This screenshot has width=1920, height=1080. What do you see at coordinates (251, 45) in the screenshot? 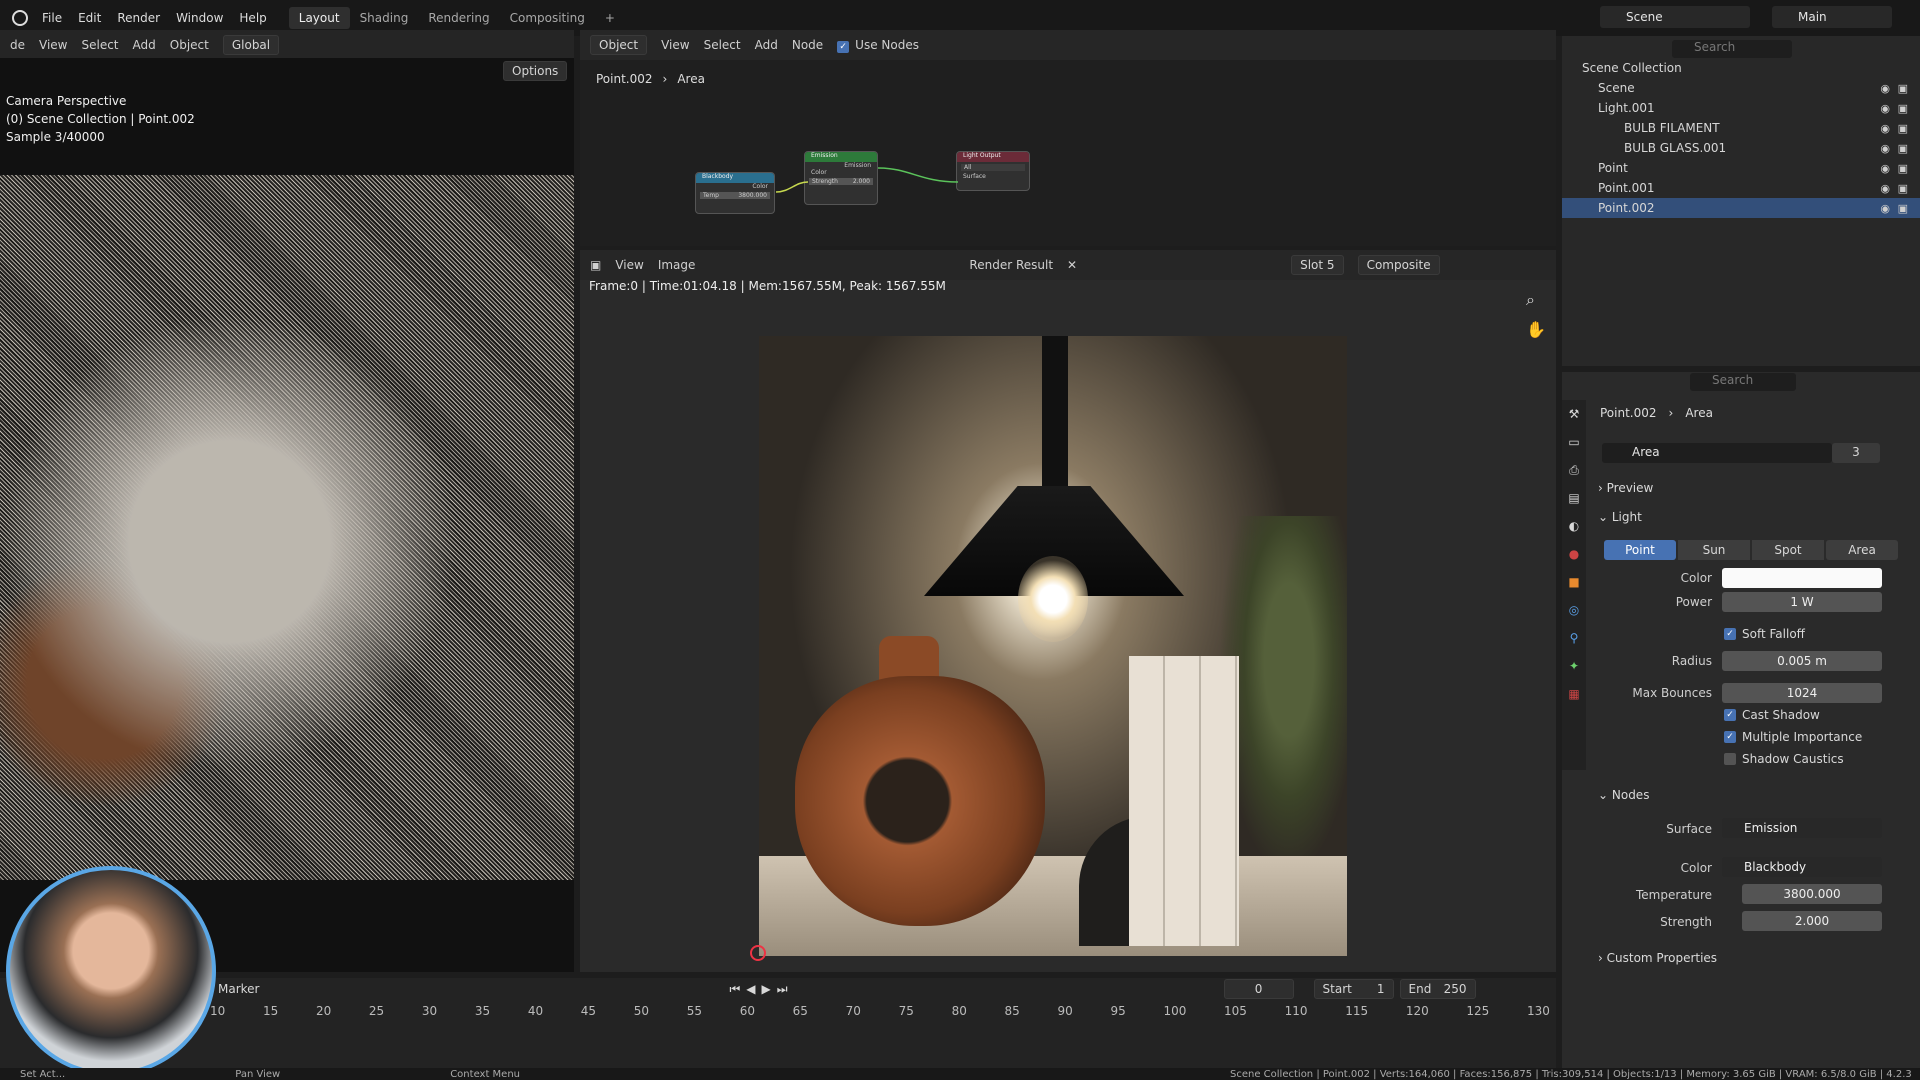
I see `orientation-dropdown: Global` at bounding box center [251, 45].